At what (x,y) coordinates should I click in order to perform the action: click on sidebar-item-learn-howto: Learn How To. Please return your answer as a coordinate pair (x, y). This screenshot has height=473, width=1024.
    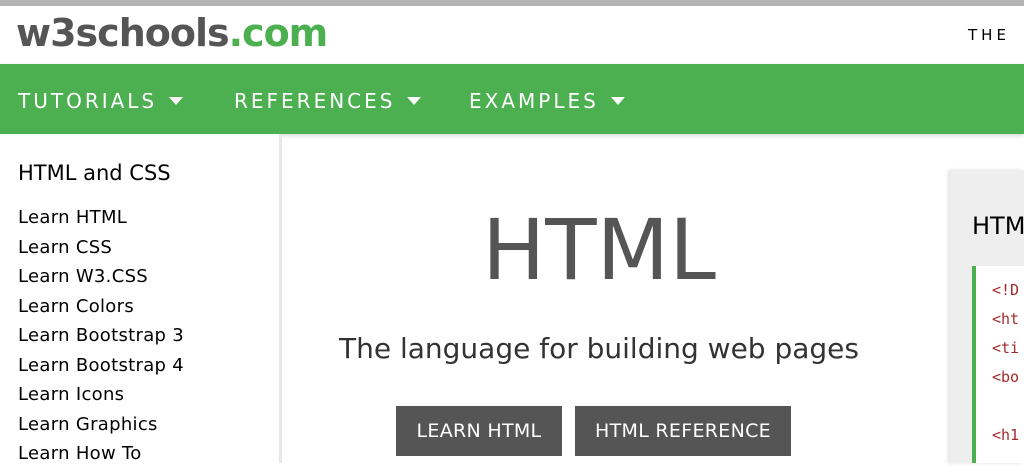
    Looking at the image, I should click on (101, 458).